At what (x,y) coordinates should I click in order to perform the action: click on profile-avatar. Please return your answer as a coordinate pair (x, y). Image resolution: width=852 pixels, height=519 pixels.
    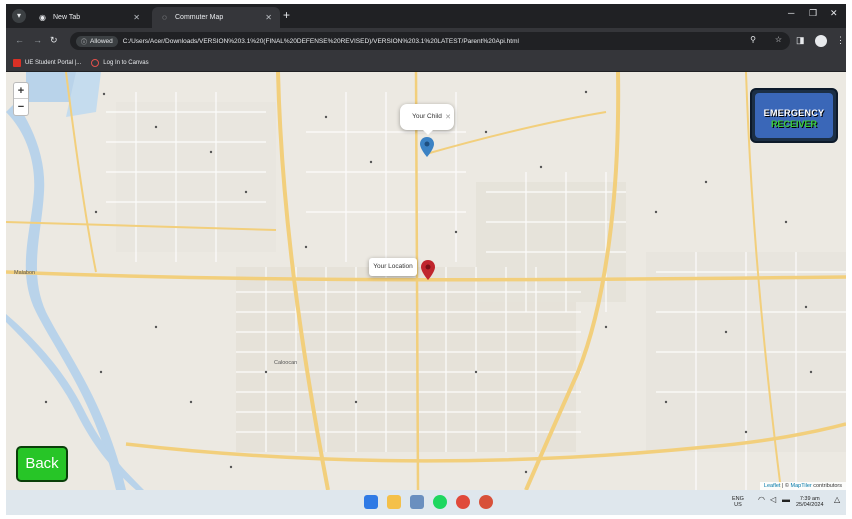
    Looking at the image, I should click on (821, 41).